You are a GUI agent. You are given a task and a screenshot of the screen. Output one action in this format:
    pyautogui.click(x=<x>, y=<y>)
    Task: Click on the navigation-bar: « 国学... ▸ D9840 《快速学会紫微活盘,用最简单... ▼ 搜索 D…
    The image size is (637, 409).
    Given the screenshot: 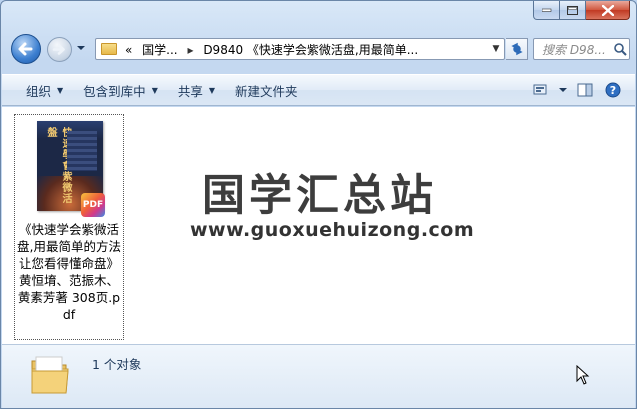 What is the action you would take?
    pyautogui.click(x=319, y=49)
    